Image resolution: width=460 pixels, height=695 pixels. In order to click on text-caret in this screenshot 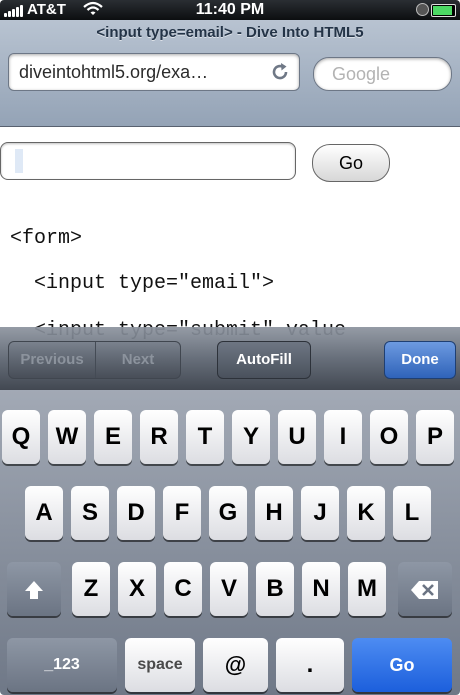, I will do `click(19, 161)`.